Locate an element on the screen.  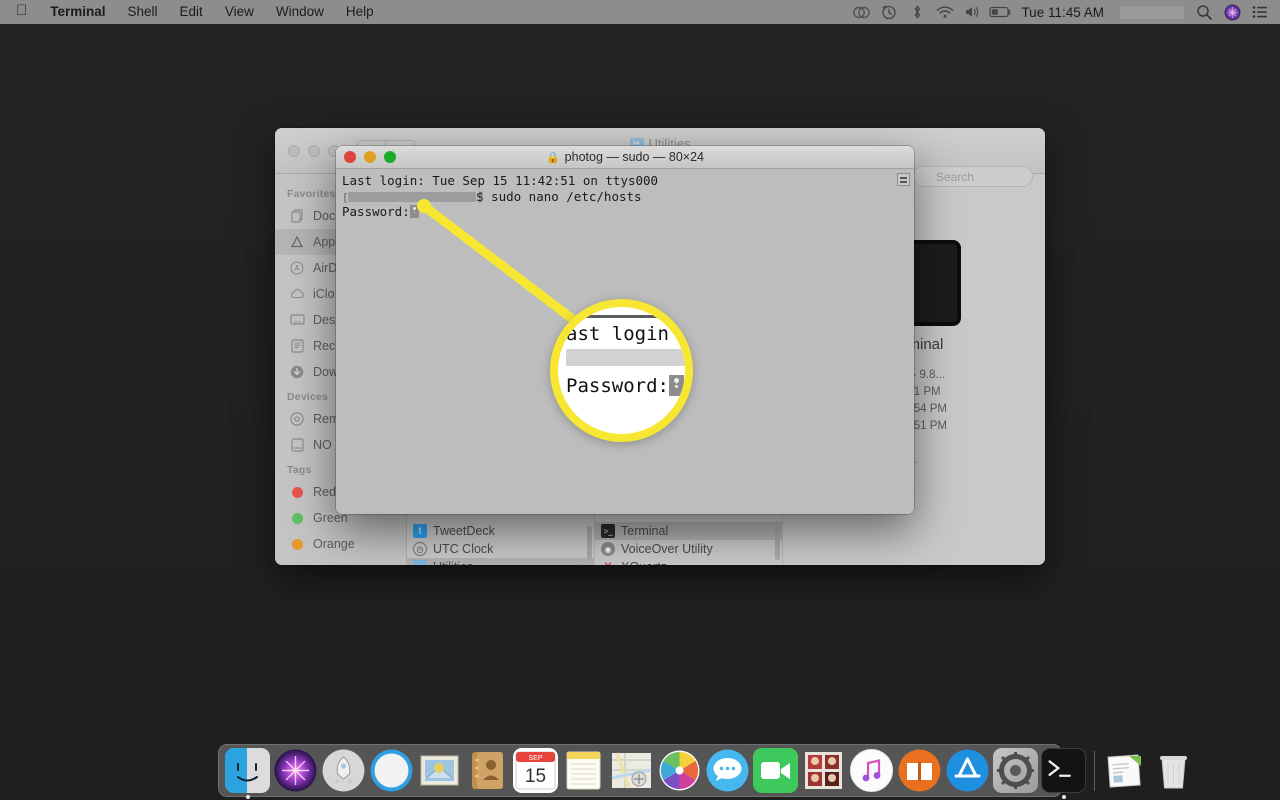
finder-search-field: Search is located at coordinates (973, 176).